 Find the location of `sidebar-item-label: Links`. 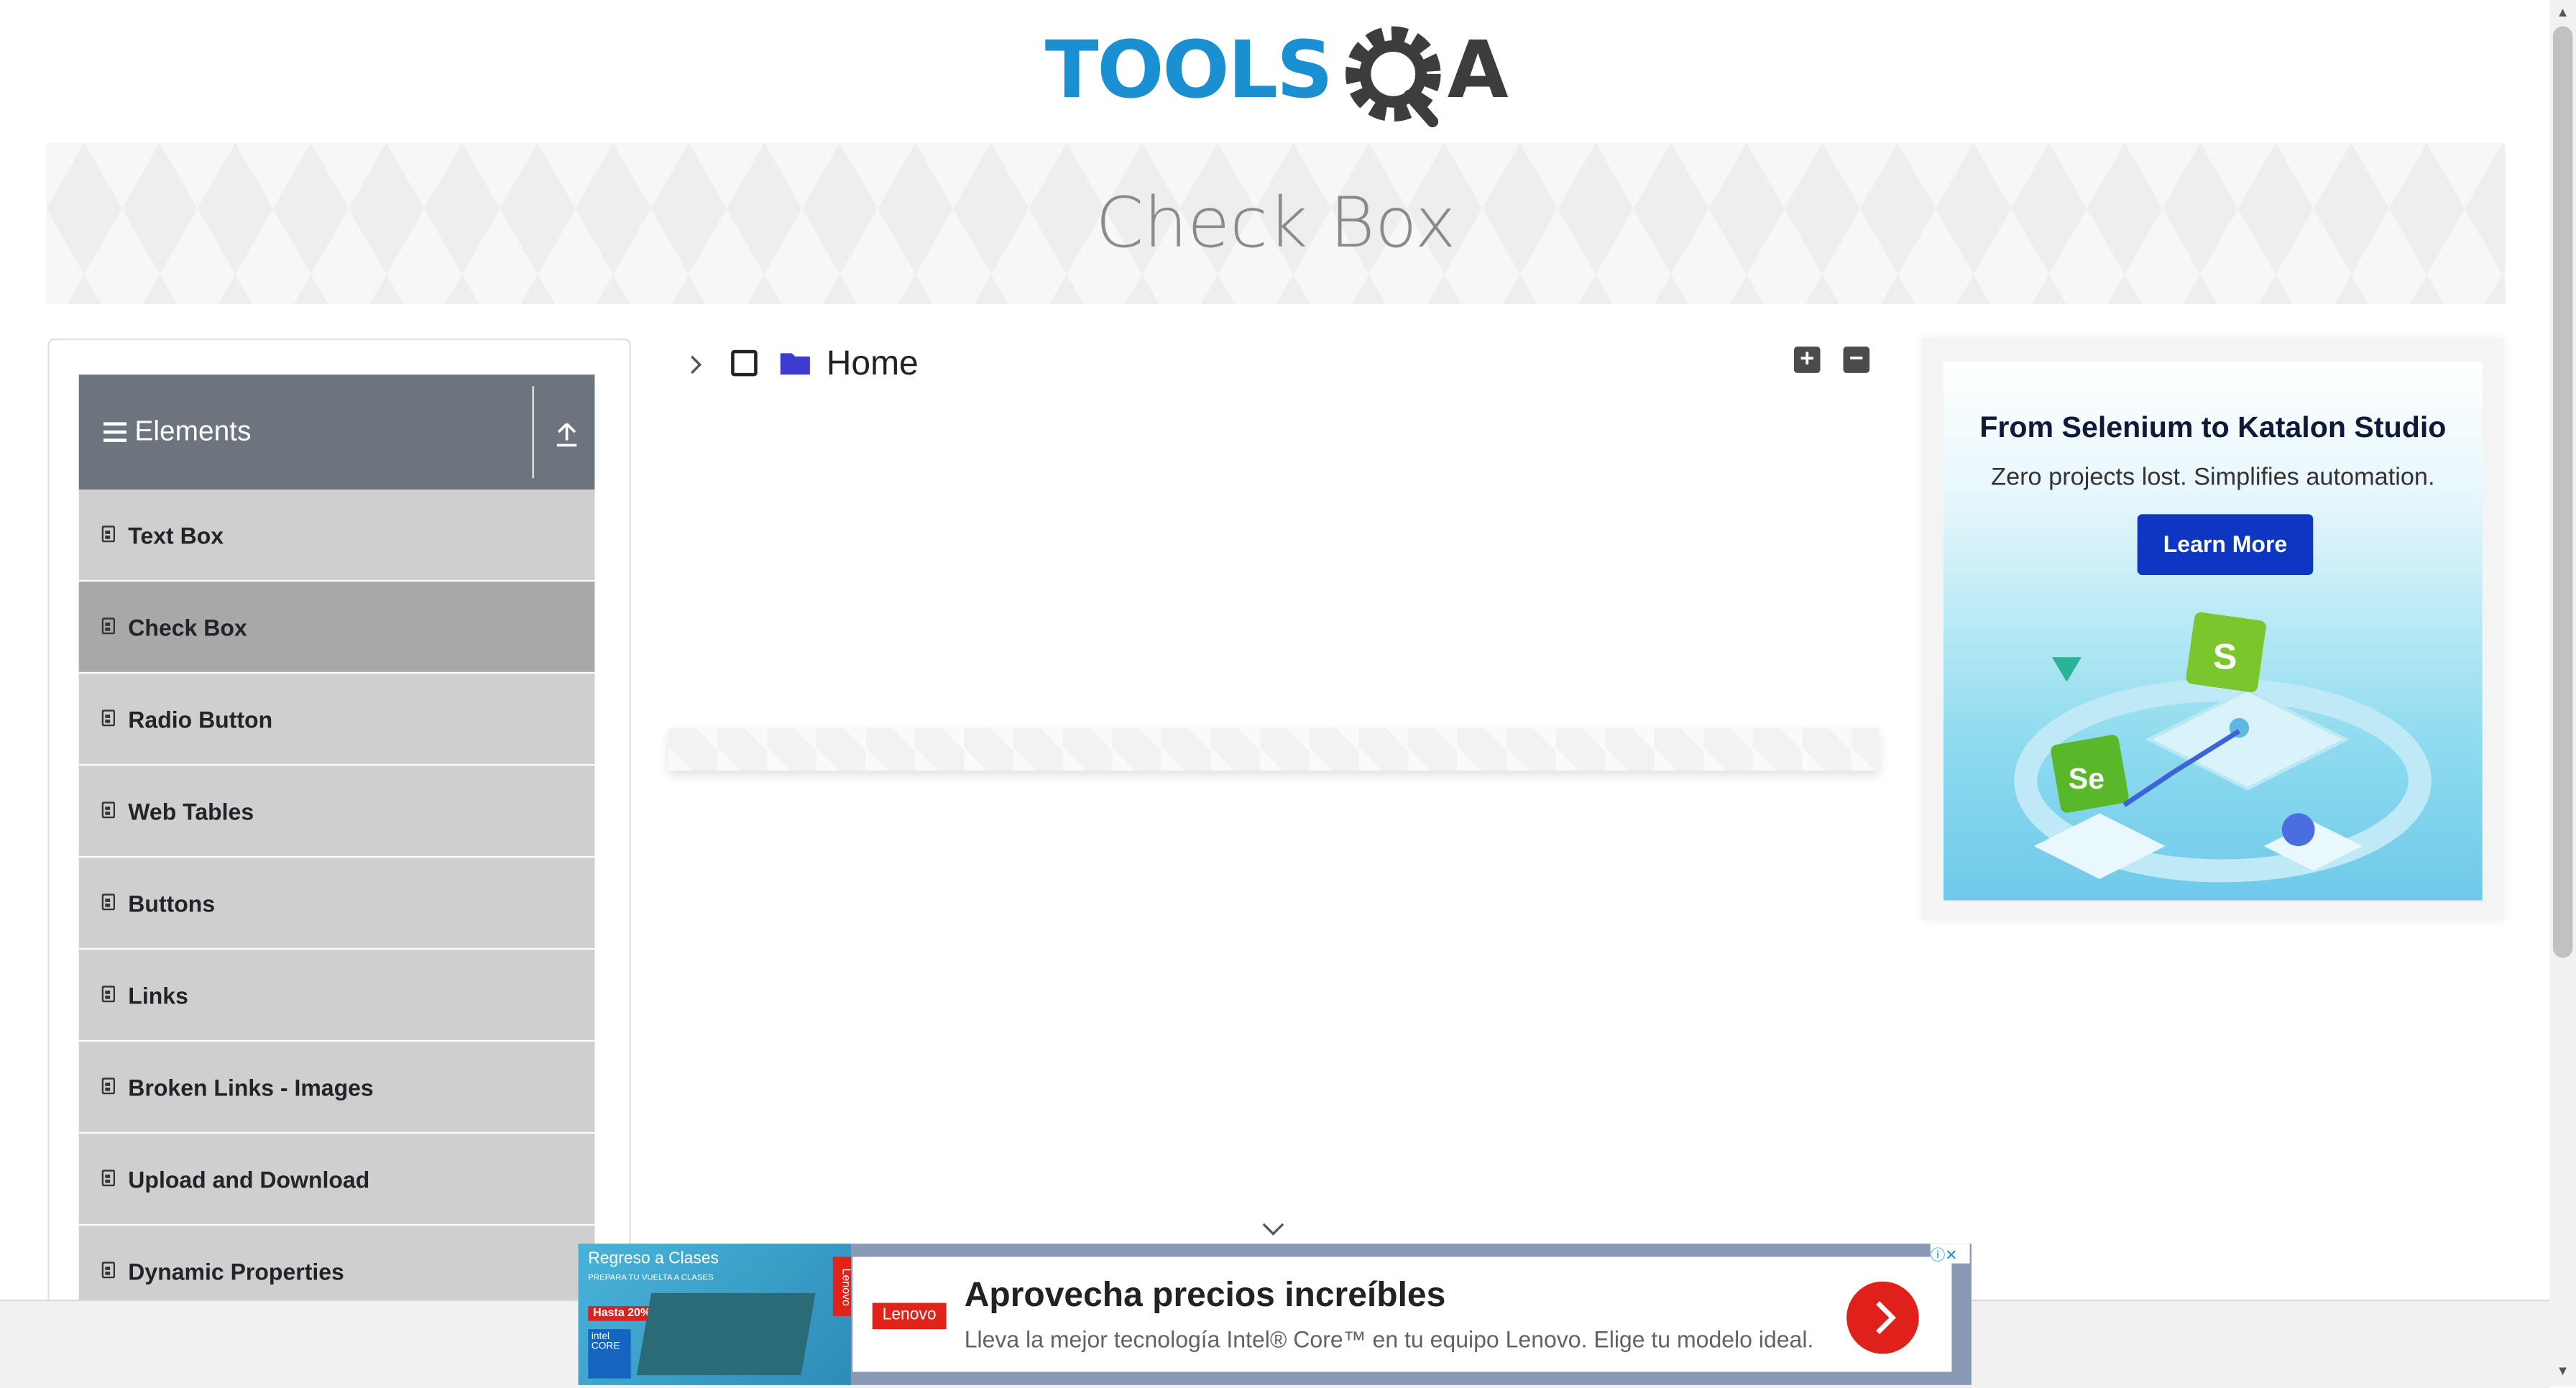

sidebar-item-label: Links is located at coordinates (158, 995).